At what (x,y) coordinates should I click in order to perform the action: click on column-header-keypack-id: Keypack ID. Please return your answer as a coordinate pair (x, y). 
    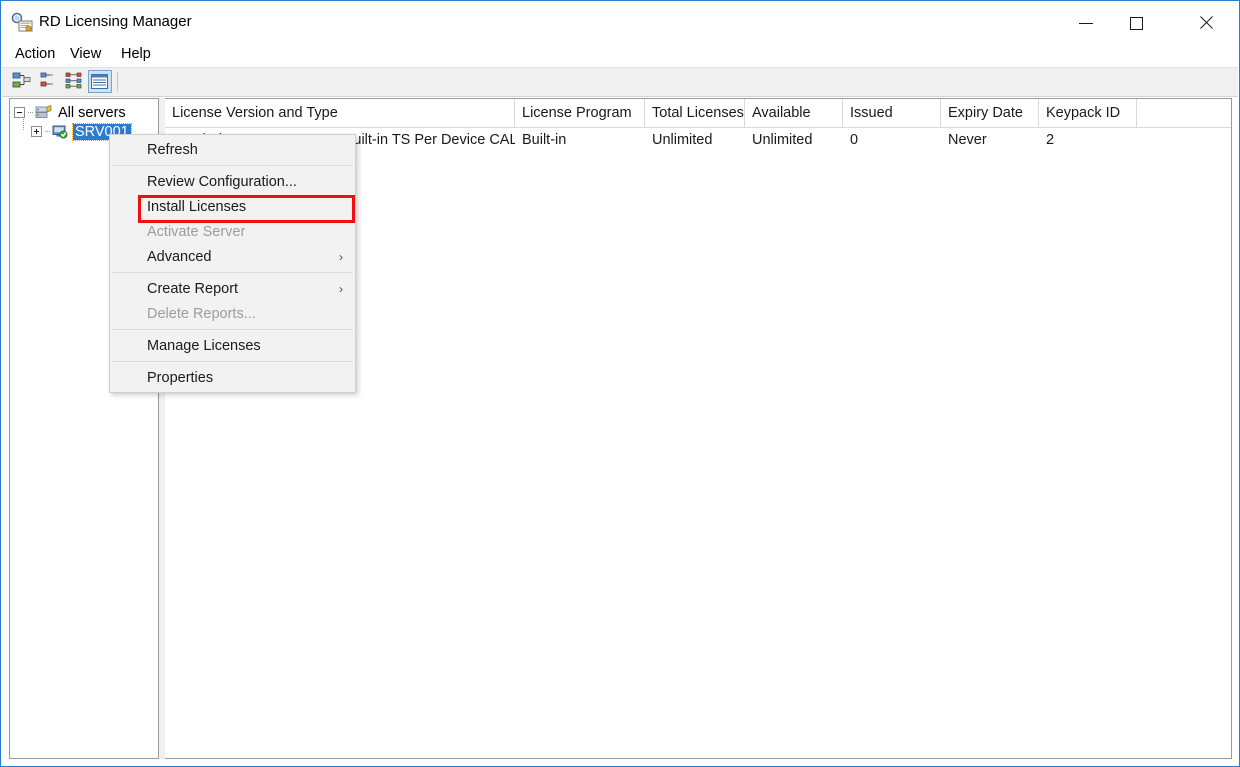
    Looking at the image, I should click on (1088, 113).